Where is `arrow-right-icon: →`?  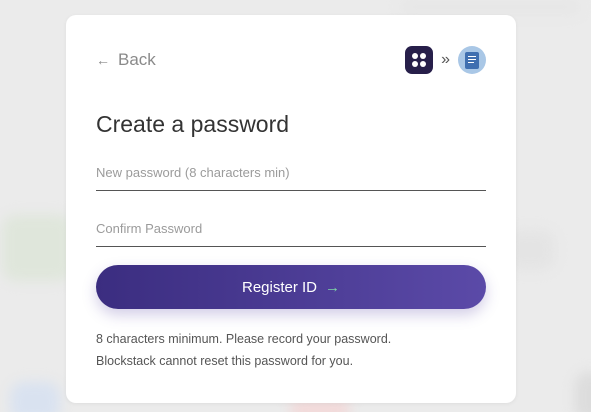
arrow-right-icon: → is located at coordinates (333, 287).